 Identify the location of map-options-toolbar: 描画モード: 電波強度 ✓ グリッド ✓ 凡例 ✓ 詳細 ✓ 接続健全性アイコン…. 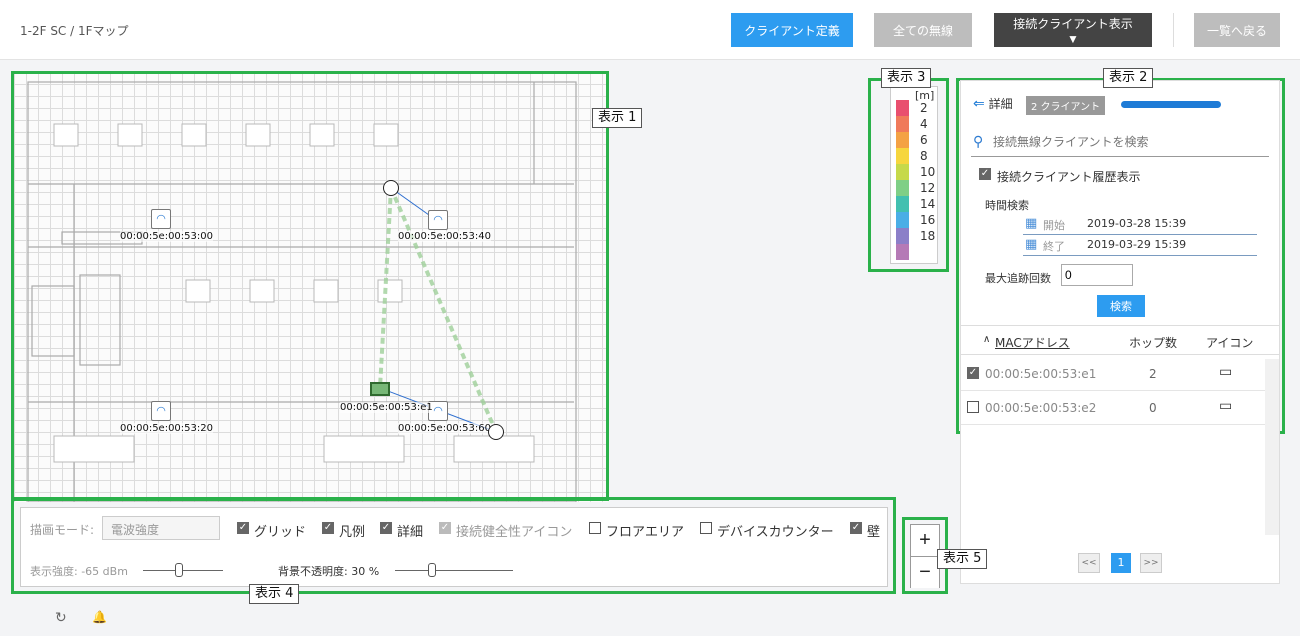
(454, 547).